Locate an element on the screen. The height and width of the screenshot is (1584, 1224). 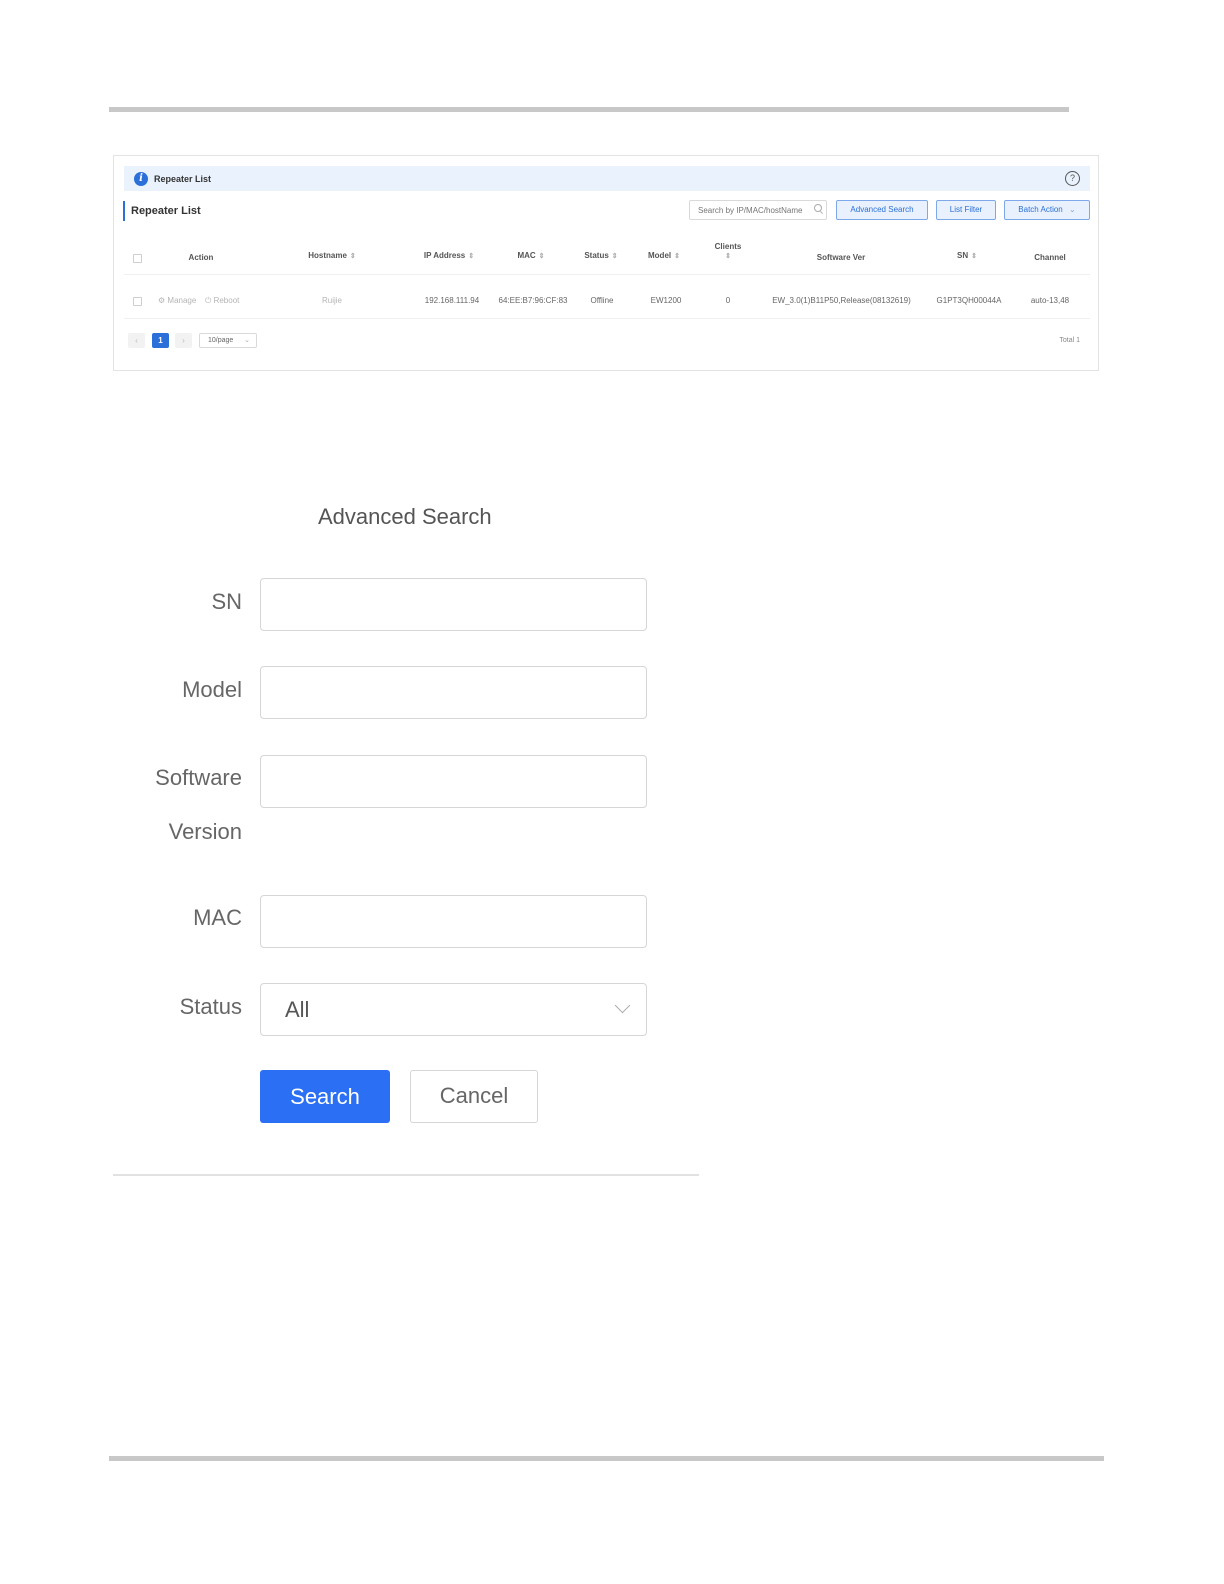
cell-model: EW1200 is located at coordinates (666, 300).